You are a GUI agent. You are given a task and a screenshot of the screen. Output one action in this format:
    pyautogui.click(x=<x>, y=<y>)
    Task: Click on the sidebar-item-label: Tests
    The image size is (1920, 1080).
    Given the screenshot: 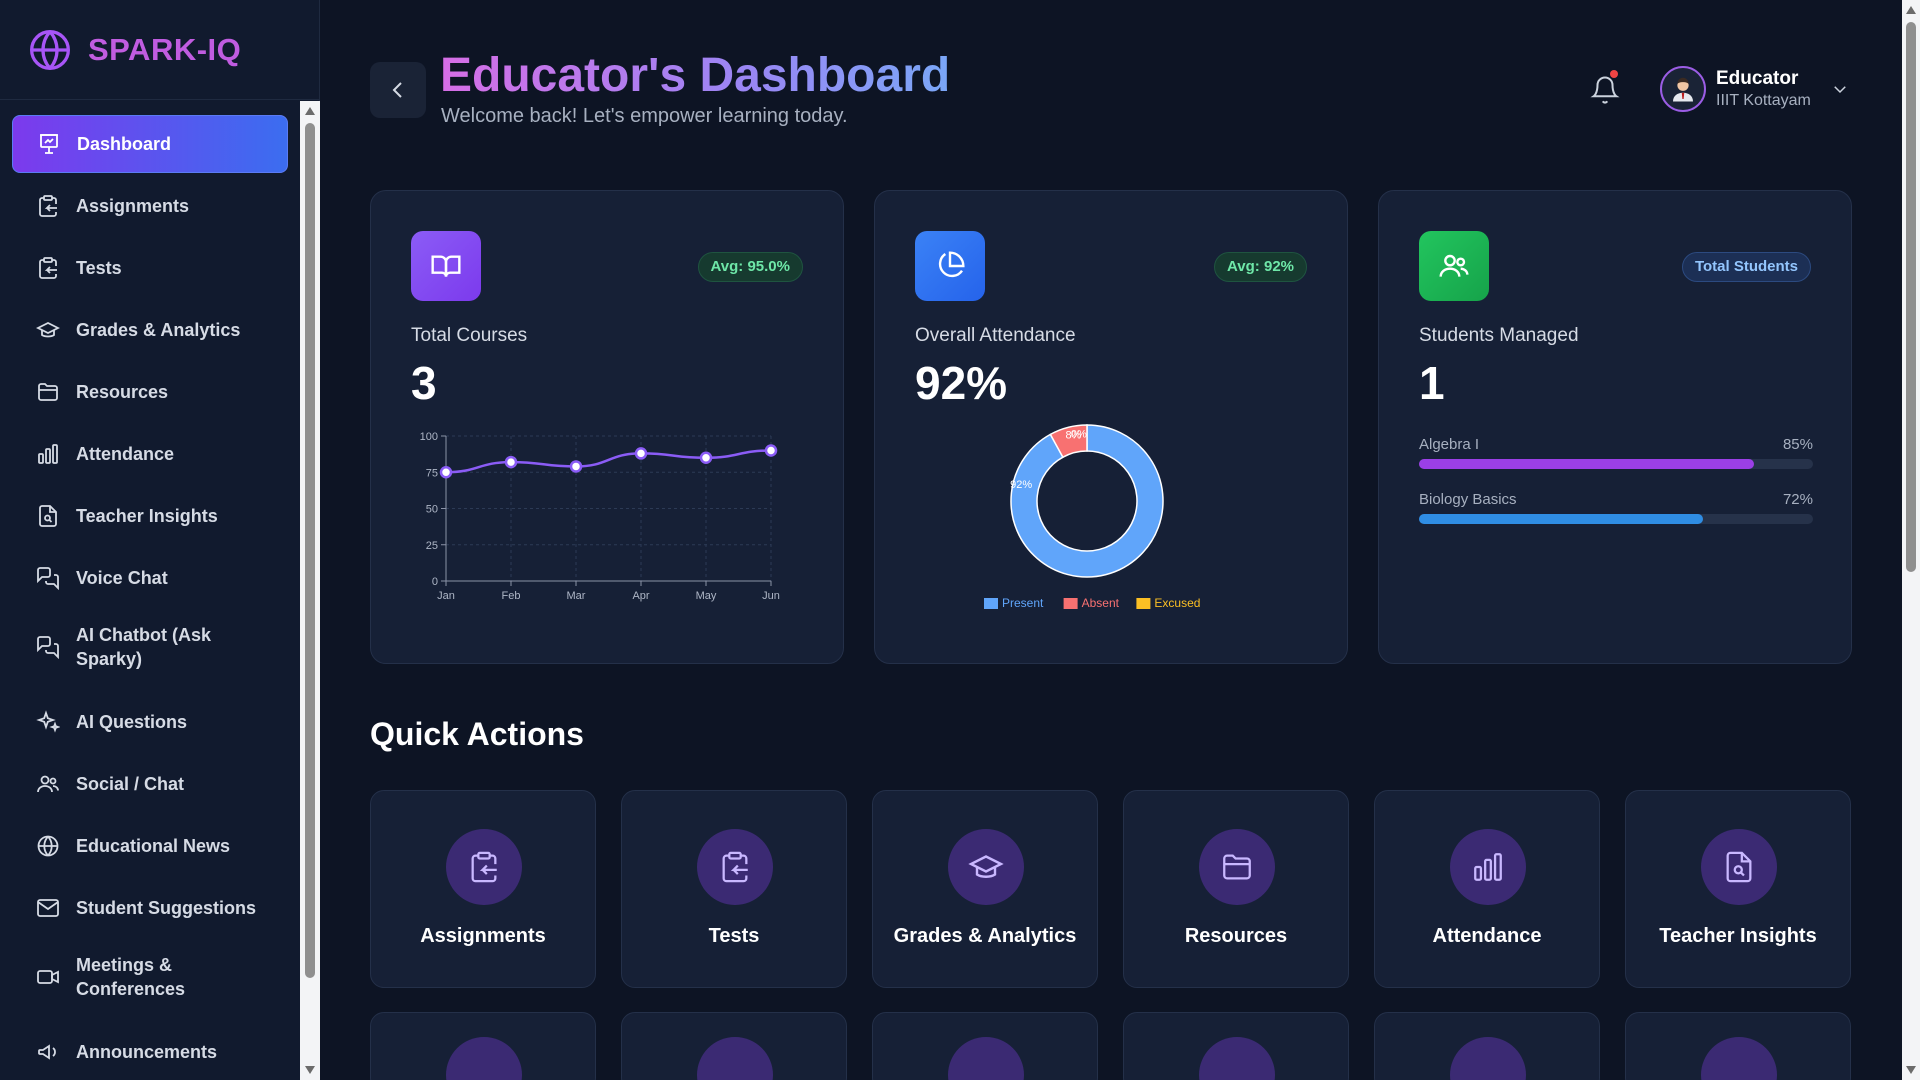 What is the action you would take?
    pyautogui.click(x=99, y=268)
    